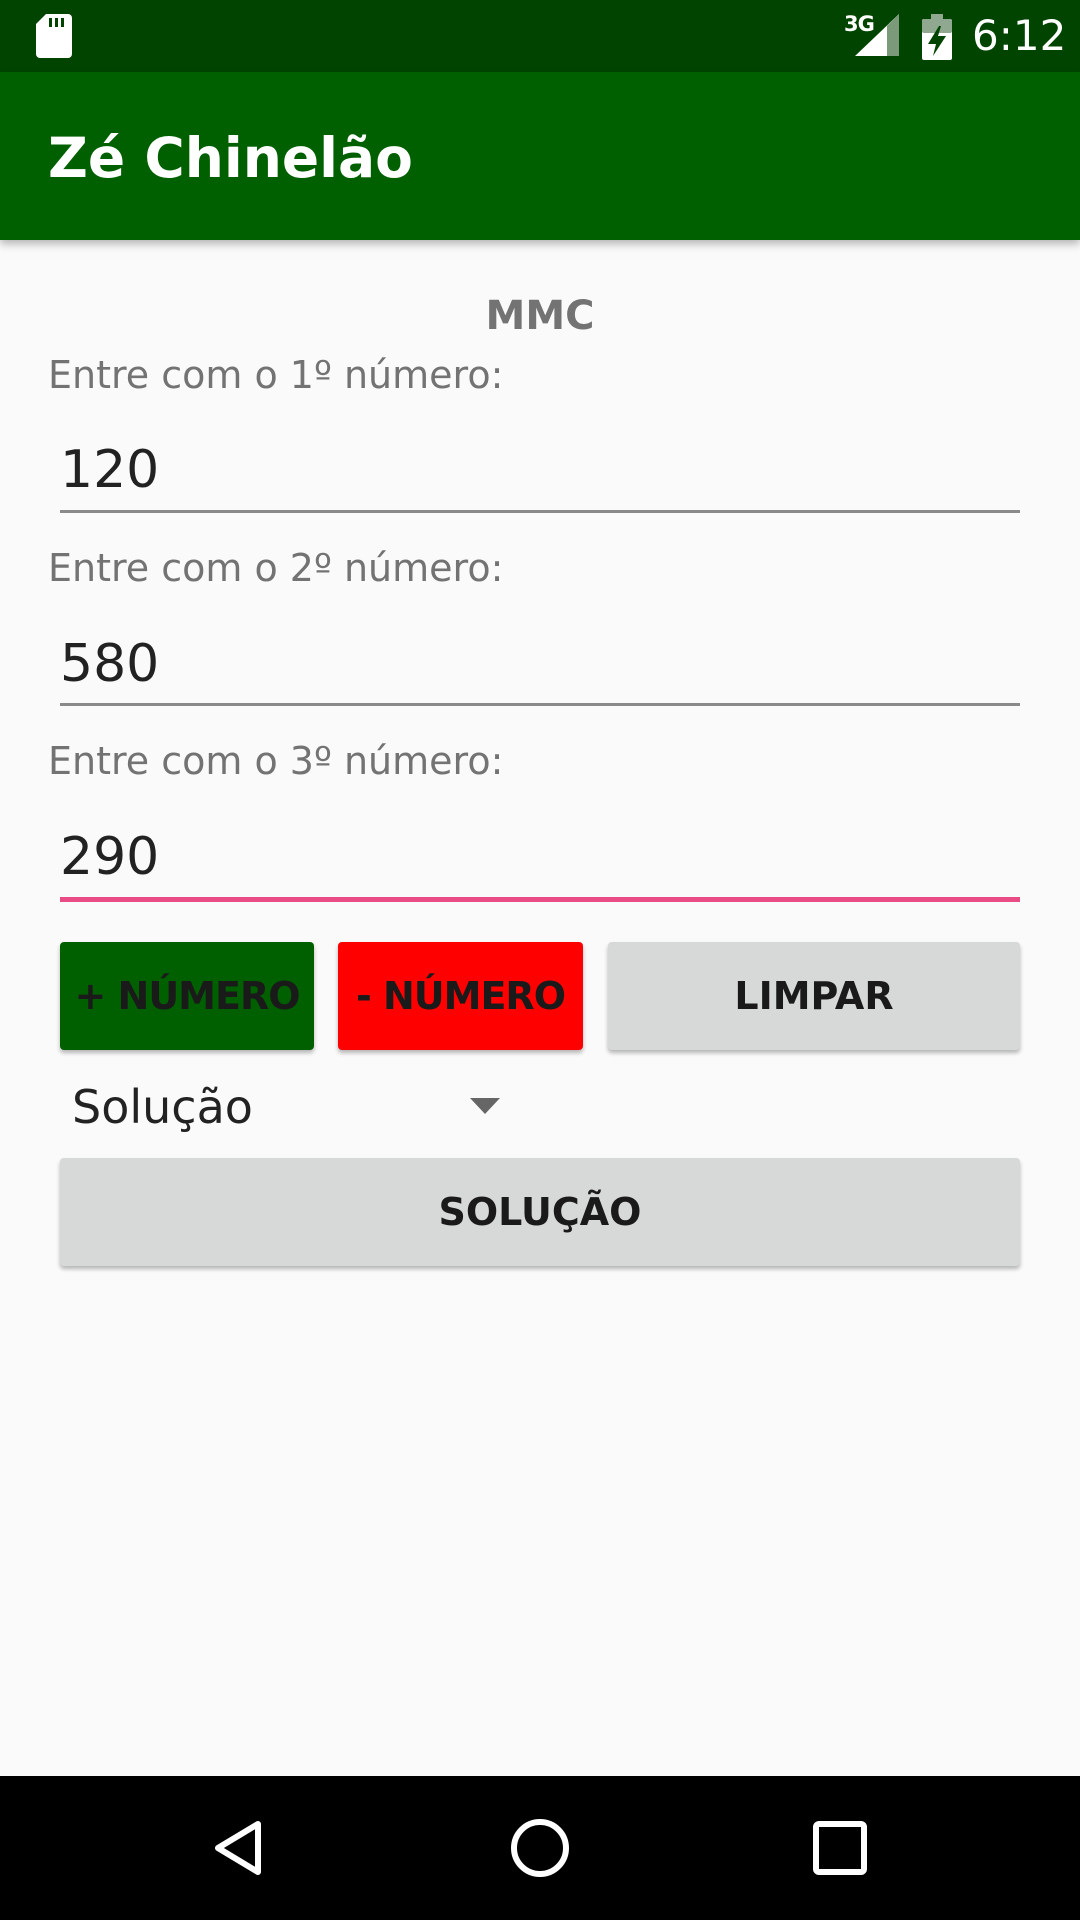 The width and height of the screenshot is (1080, 1920). Describe the element at coordinates (877, 35) in the screenshot. I see `signal-icon` at that location.